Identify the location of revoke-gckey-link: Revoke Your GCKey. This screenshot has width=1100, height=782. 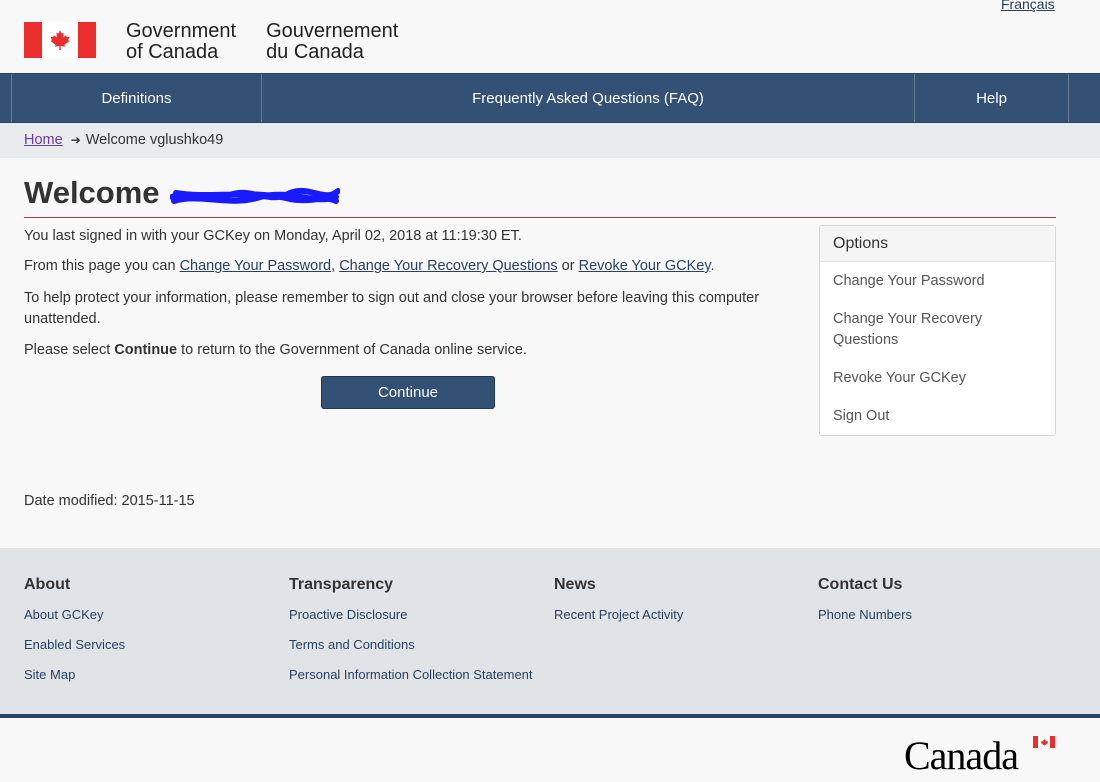
(645, 266).